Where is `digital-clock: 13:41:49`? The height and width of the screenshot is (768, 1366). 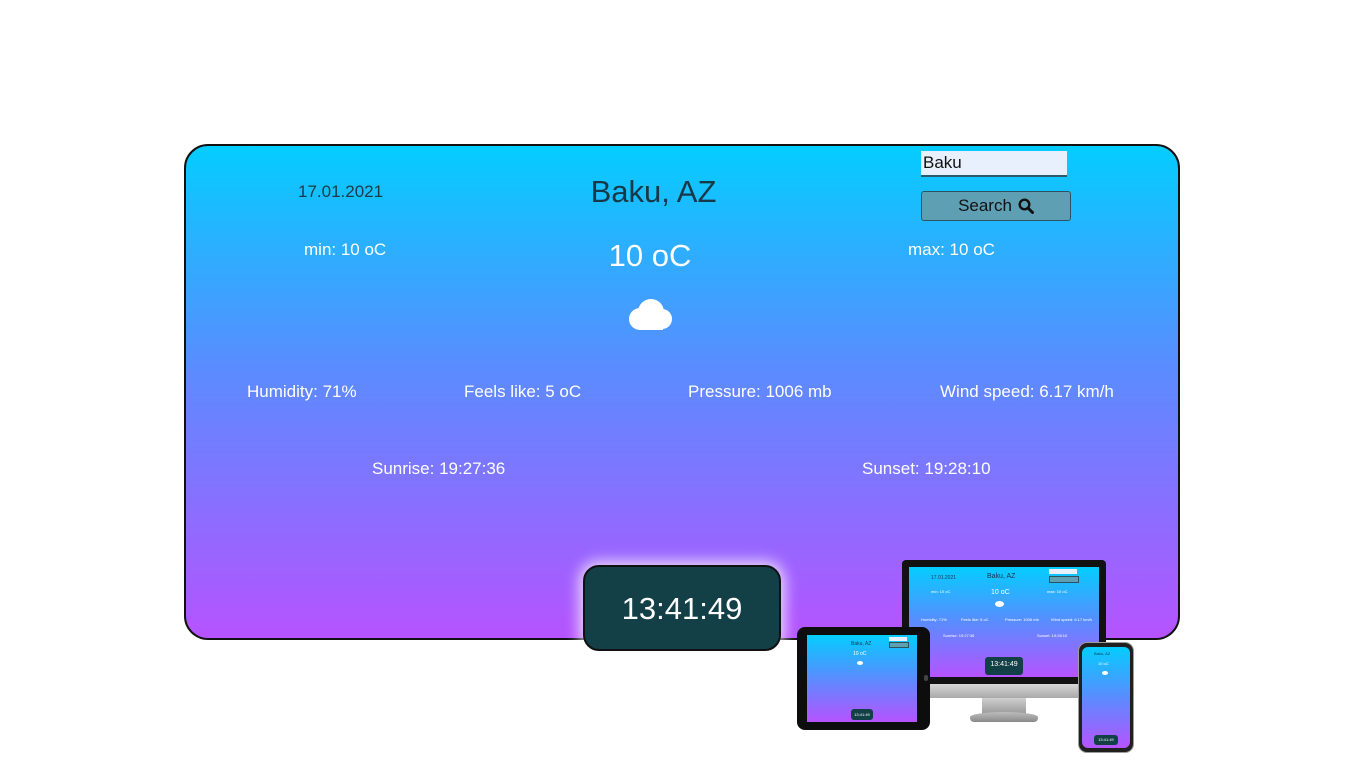 digital-clock: 13:41:49 is located at coordinates (682, 608).